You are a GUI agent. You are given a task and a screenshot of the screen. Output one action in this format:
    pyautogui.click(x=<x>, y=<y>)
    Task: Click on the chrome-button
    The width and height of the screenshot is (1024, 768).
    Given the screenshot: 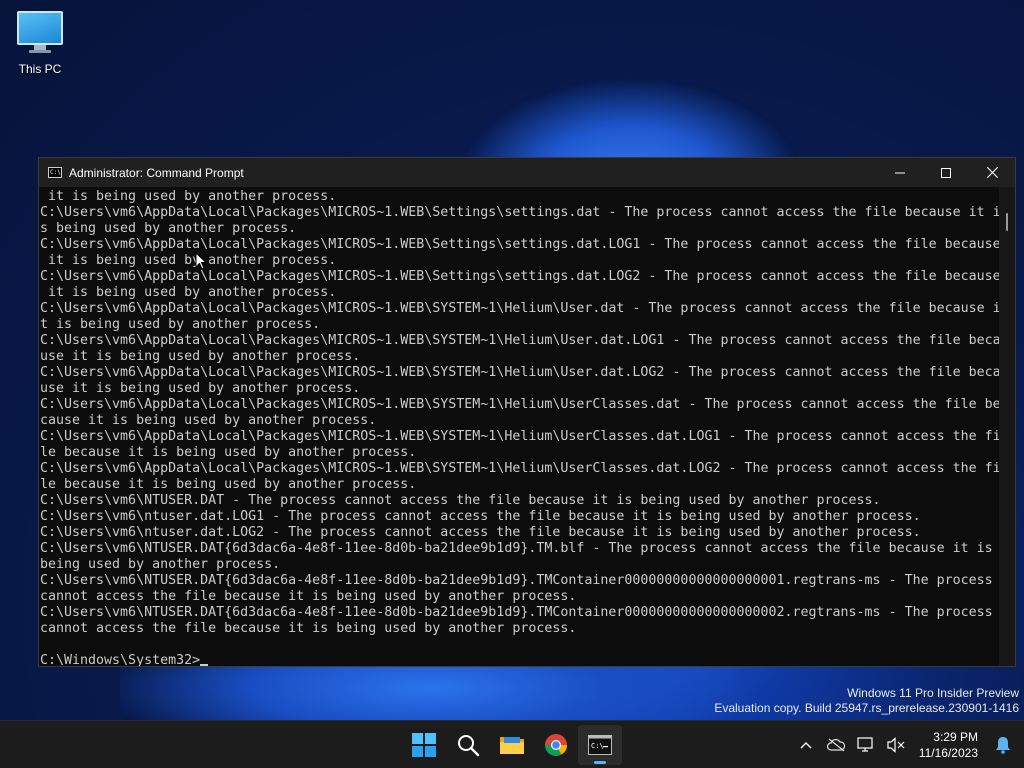 What is the action you would take?
    pyautogui.click(x=556, y=744)
    